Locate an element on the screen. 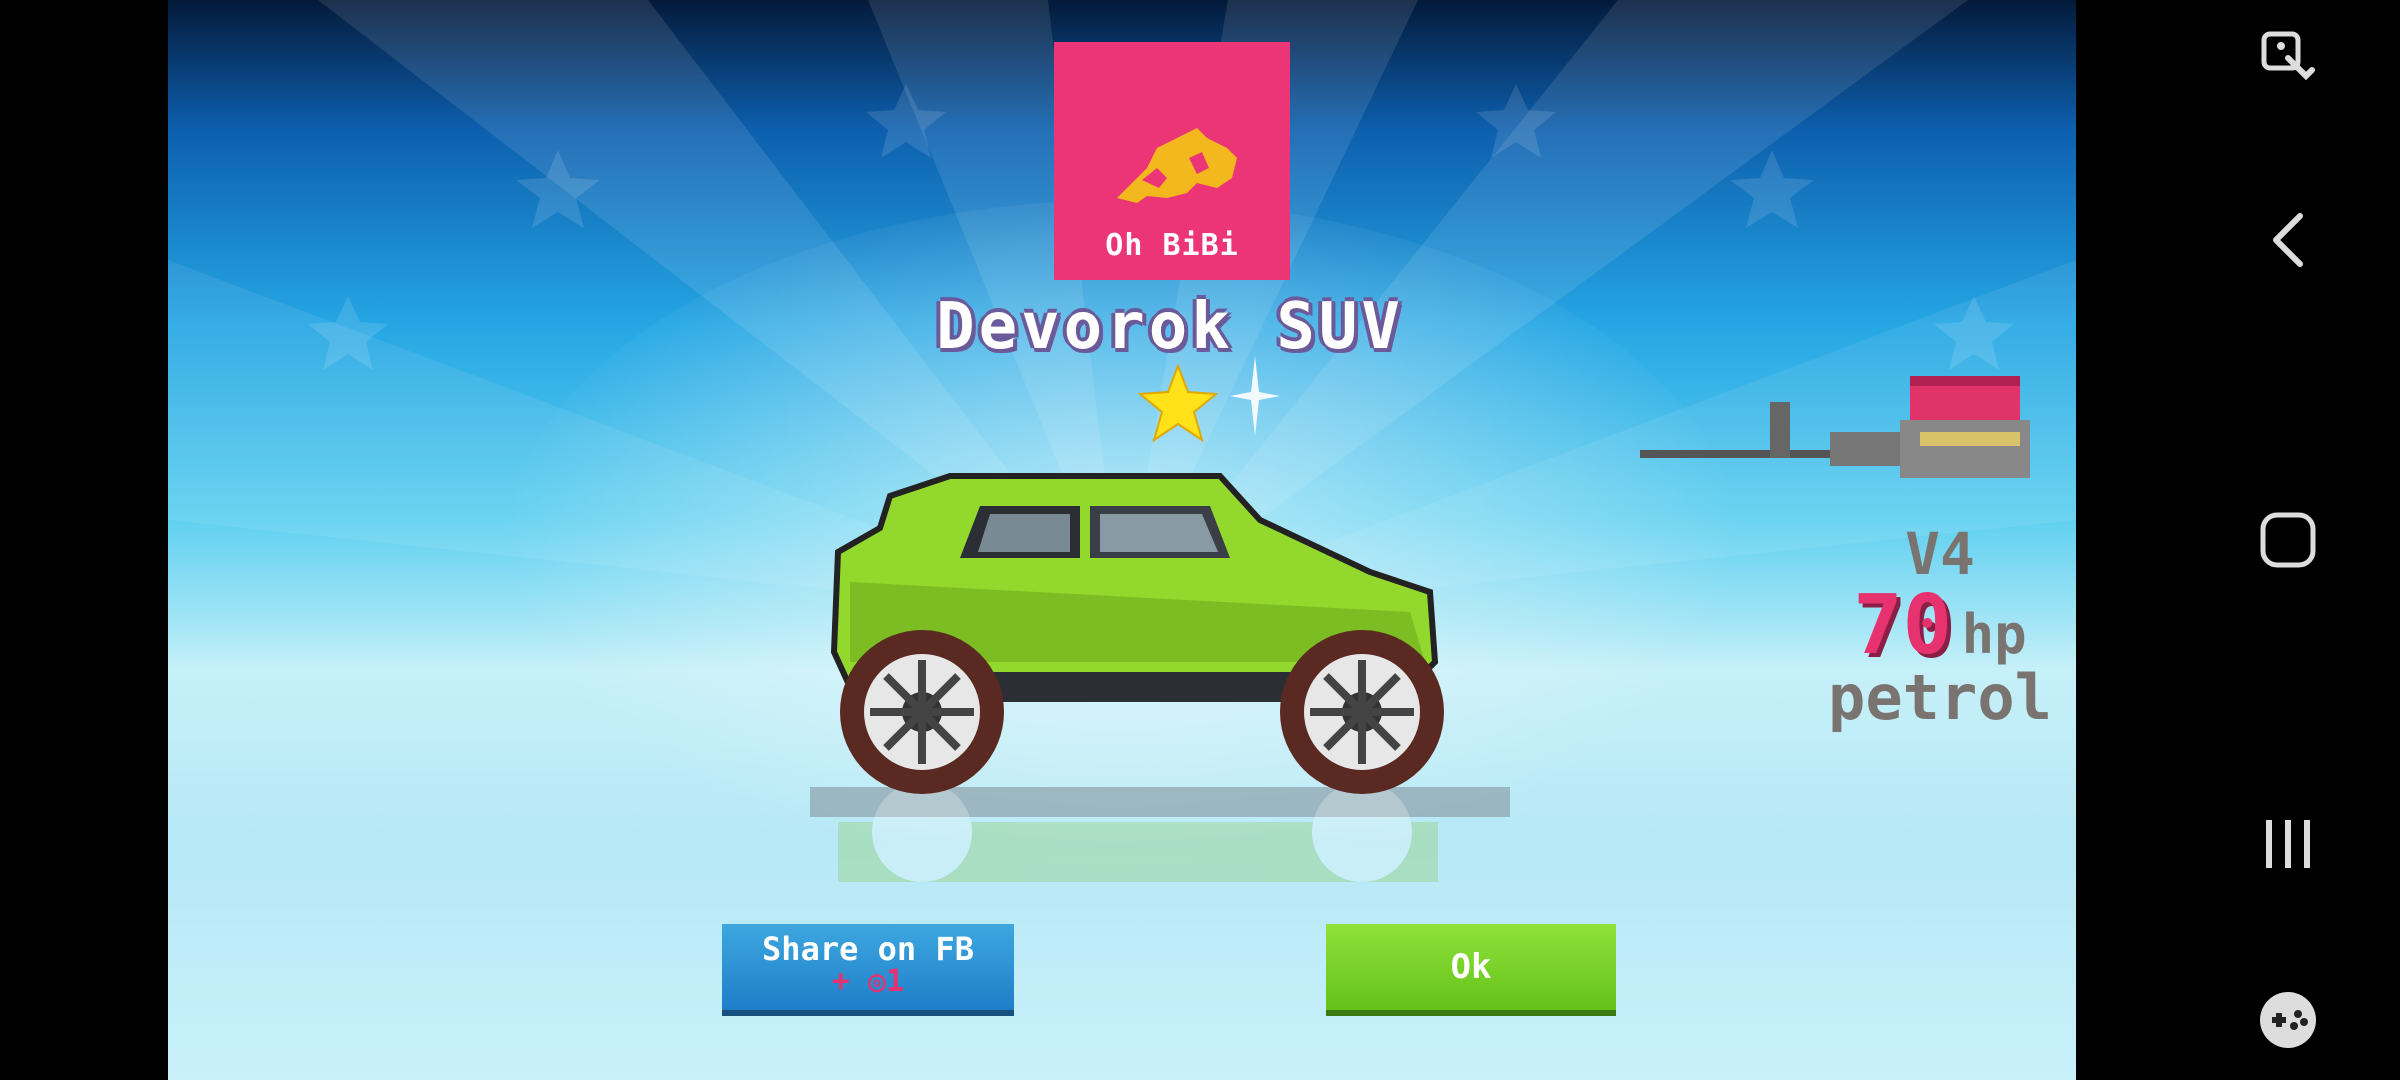 This screenshot has height=1080, width=2400. share-facebook-button: Share on FB + ◎1 is located at coordinates (868, 970).